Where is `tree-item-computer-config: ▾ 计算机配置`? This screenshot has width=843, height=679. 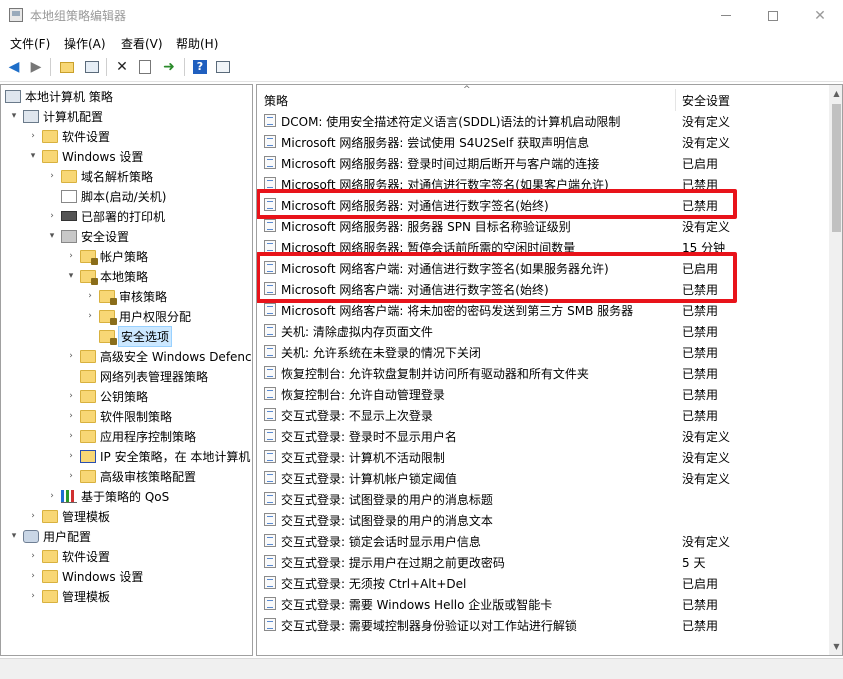
tree-item-computer-config: ▾ 计算机配置 is located at coordinates (56, 116).